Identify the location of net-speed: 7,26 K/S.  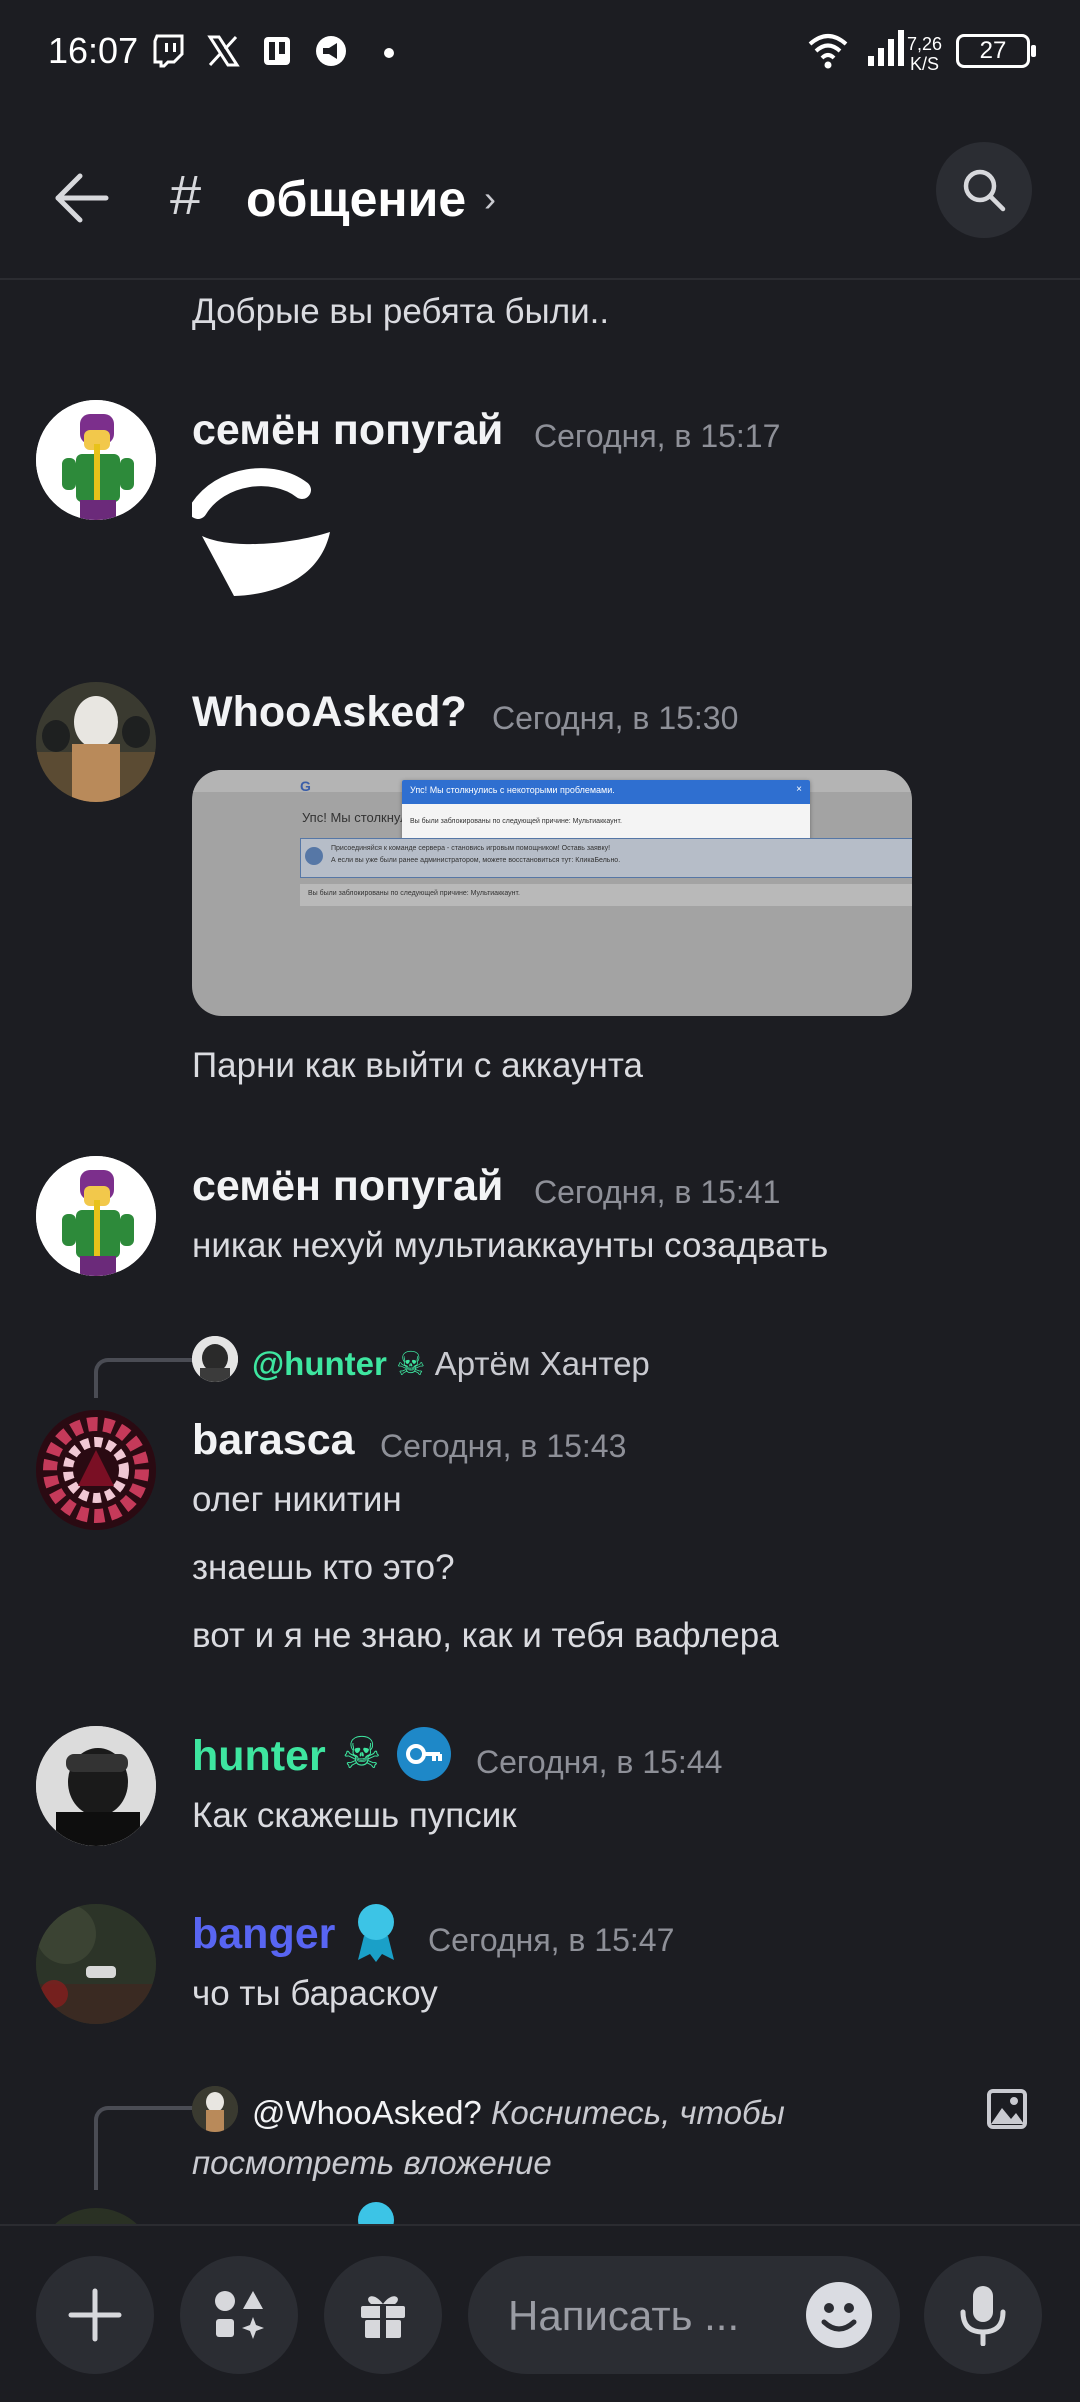
(924, 54).